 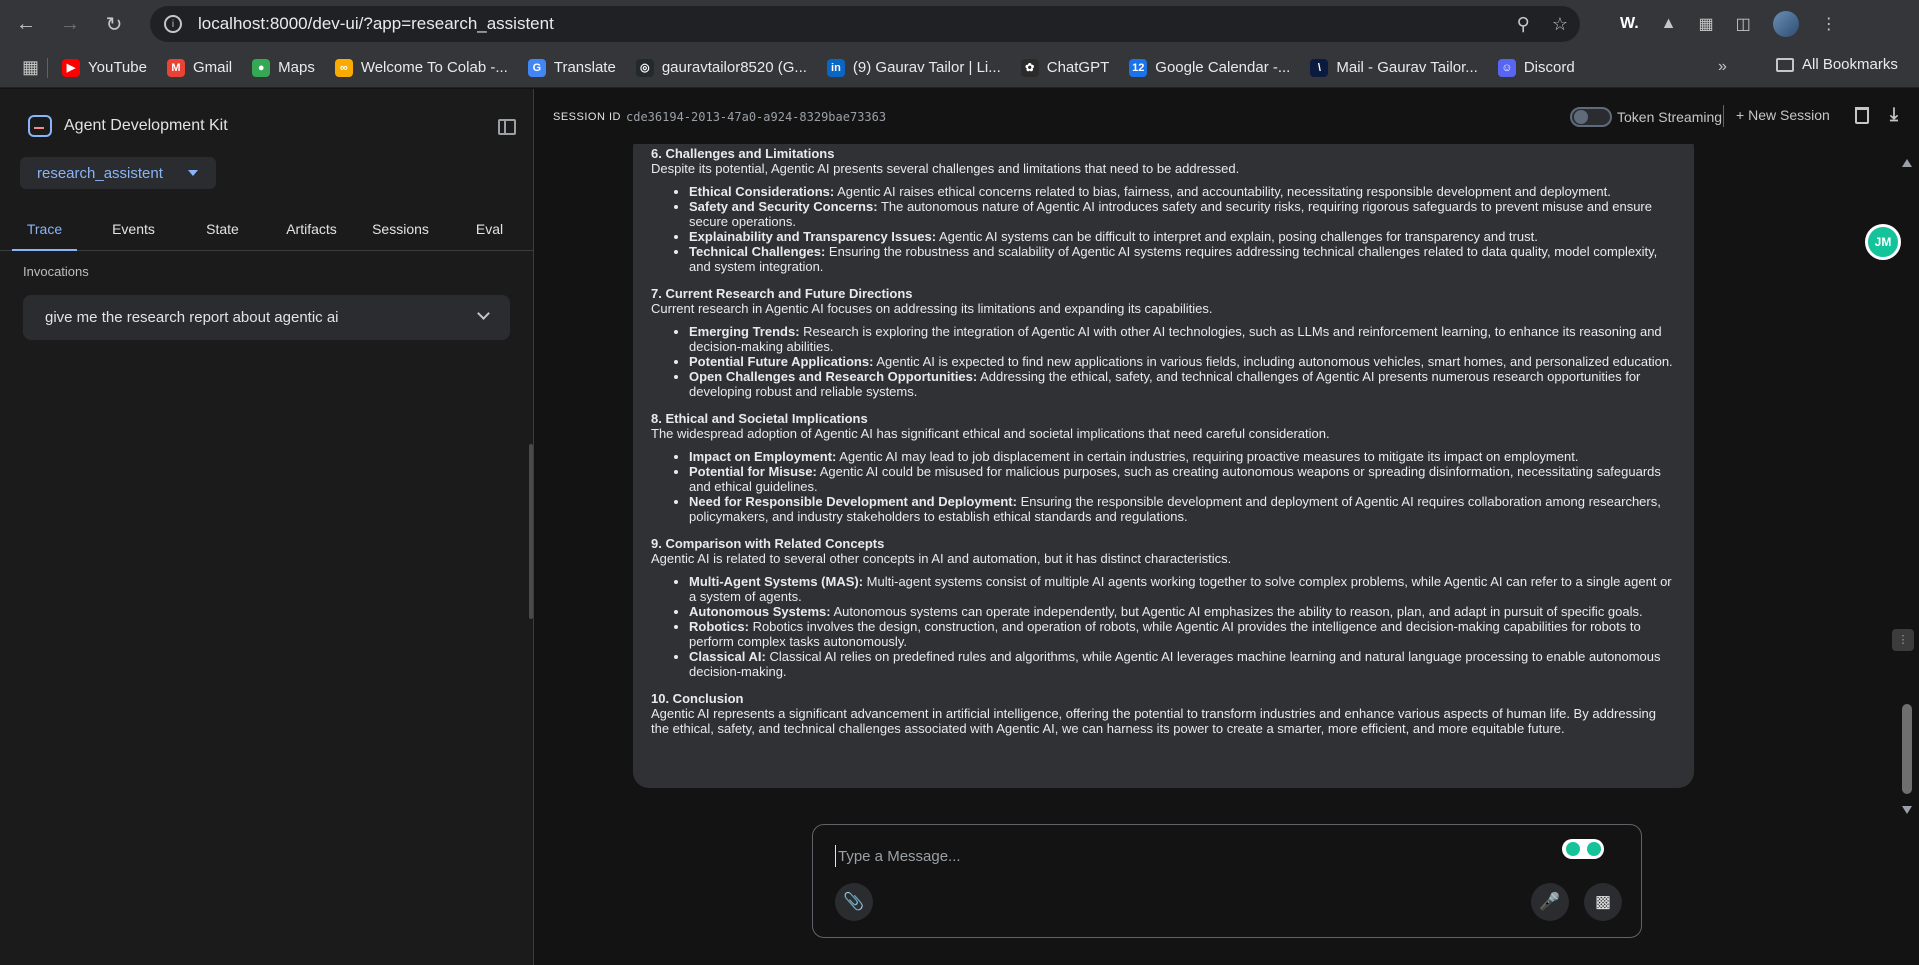 I want to click on list-item-term: Potential Future Applications:, so click(x=781, y=361).